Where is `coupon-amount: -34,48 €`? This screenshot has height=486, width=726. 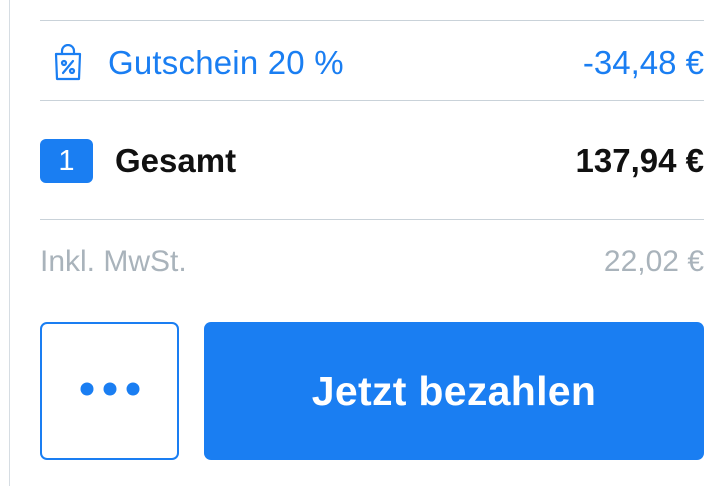
coupon-amount: -34,48 € is located at coordinates (643, 62).